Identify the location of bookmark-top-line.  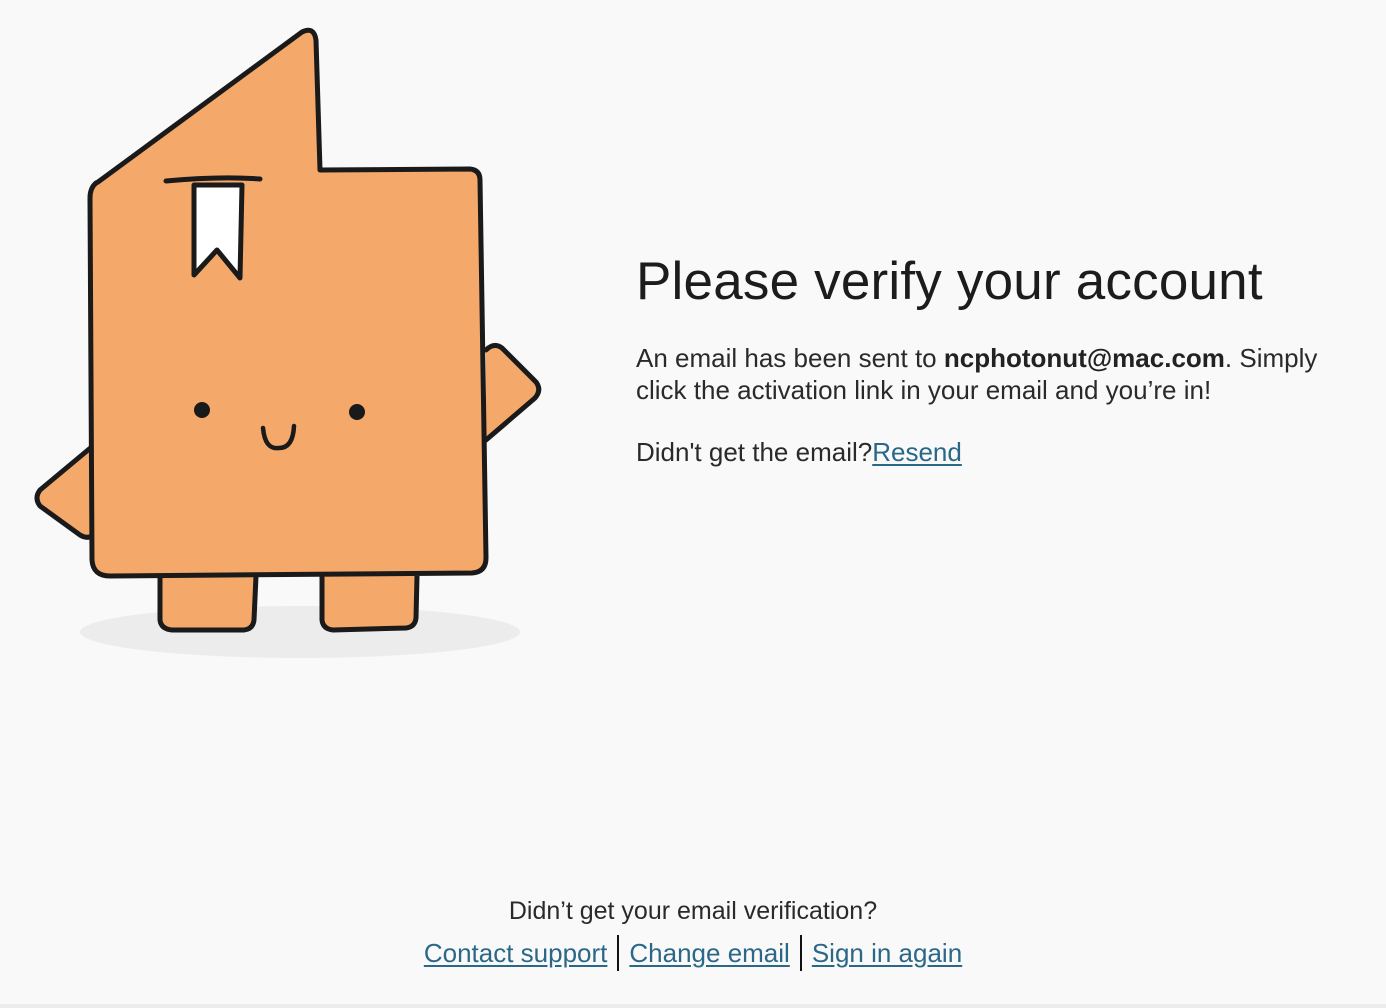
(213, 179).